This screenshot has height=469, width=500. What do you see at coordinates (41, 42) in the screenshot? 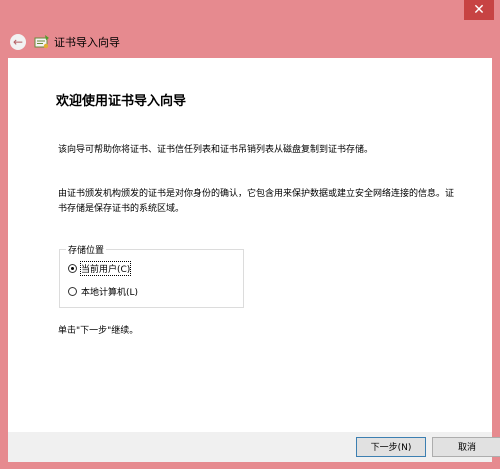
I see `certificate-icon` at bounding box center [41, 42].